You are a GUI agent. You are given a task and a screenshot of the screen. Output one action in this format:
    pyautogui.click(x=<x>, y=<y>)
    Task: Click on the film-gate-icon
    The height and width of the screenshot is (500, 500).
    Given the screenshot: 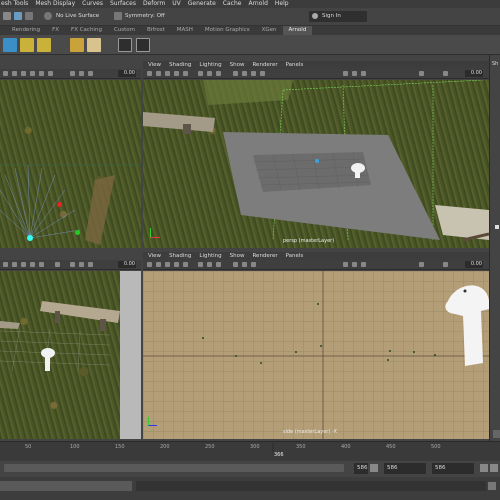 What is the action you would take?
    pyautogui.click(x=262, y=73)
    